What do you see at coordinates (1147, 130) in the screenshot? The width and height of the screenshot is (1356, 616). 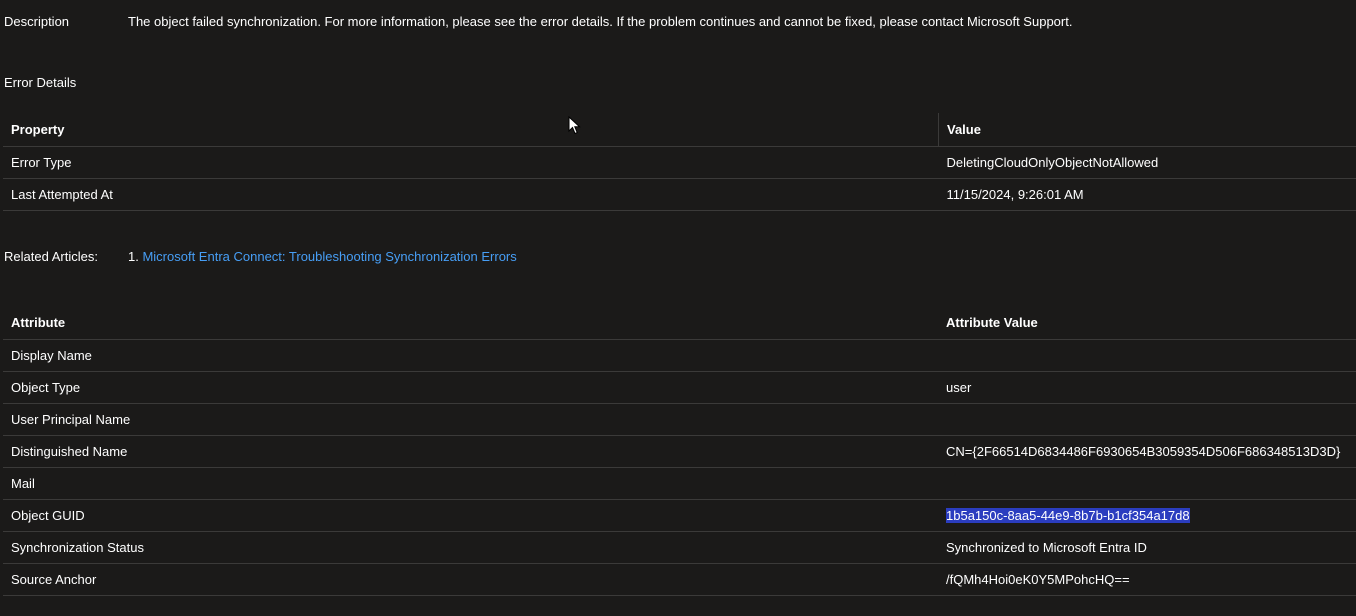 I see `column-header-value: Value` at bounding box center [1147, 130].